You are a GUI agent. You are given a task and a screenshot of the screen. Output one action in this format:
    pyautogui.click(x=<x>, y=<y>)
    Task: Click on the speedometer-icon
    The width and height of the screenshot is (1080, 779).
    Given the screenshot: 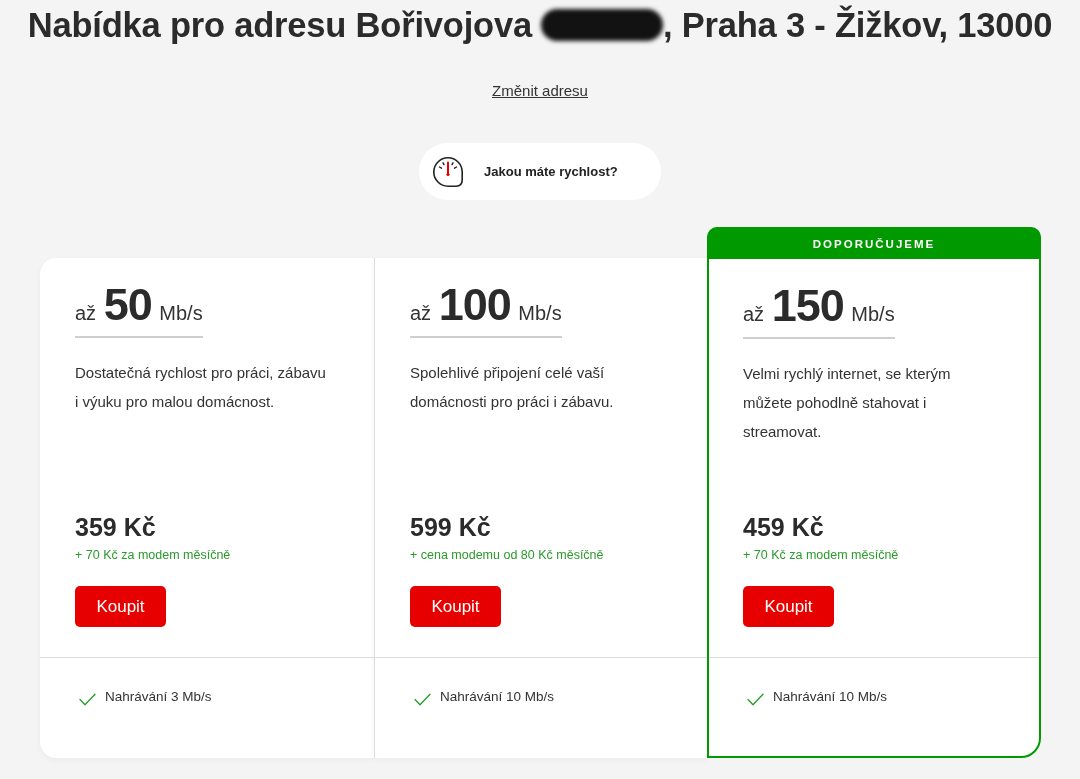 What is the action you would take?
    pyautogui.click(x=448, y=171)
    